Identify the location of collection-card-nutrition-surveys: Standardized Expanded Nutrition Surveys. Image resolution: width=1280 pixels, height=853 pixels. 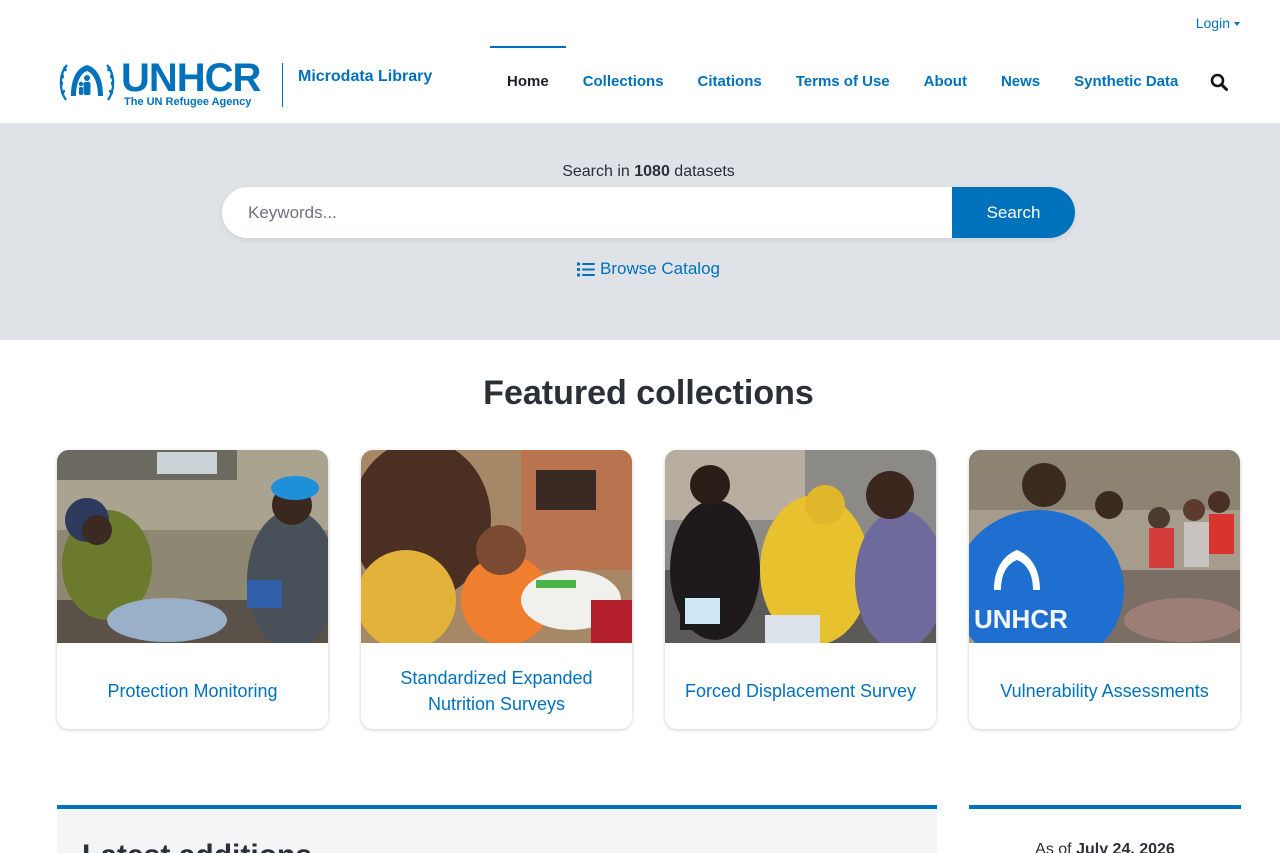
(496, 589).